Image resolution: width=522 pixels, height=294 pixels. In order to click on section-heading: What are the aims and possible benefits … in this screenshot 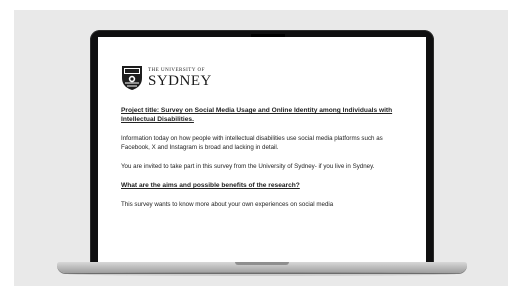, I will do `click(210, 185)`.